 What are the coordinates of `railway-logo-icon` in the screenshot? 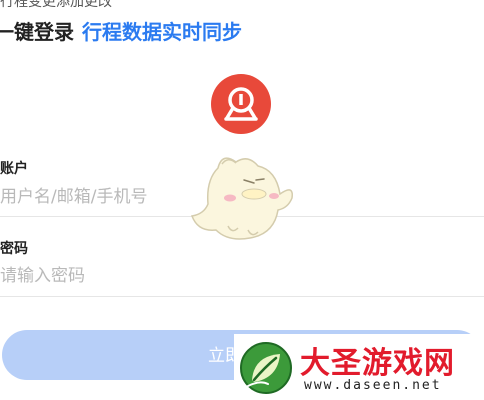 It's located at (241, 104).